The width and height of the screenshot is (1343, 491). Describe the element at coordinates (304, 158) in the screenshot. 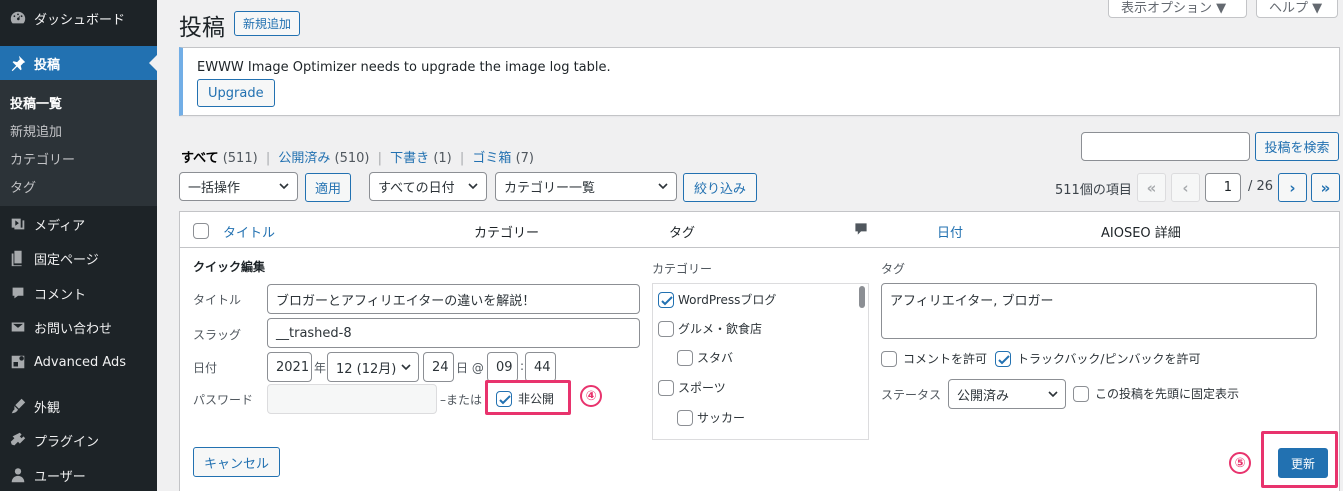

I see `view-published: 公開済み` at that location.